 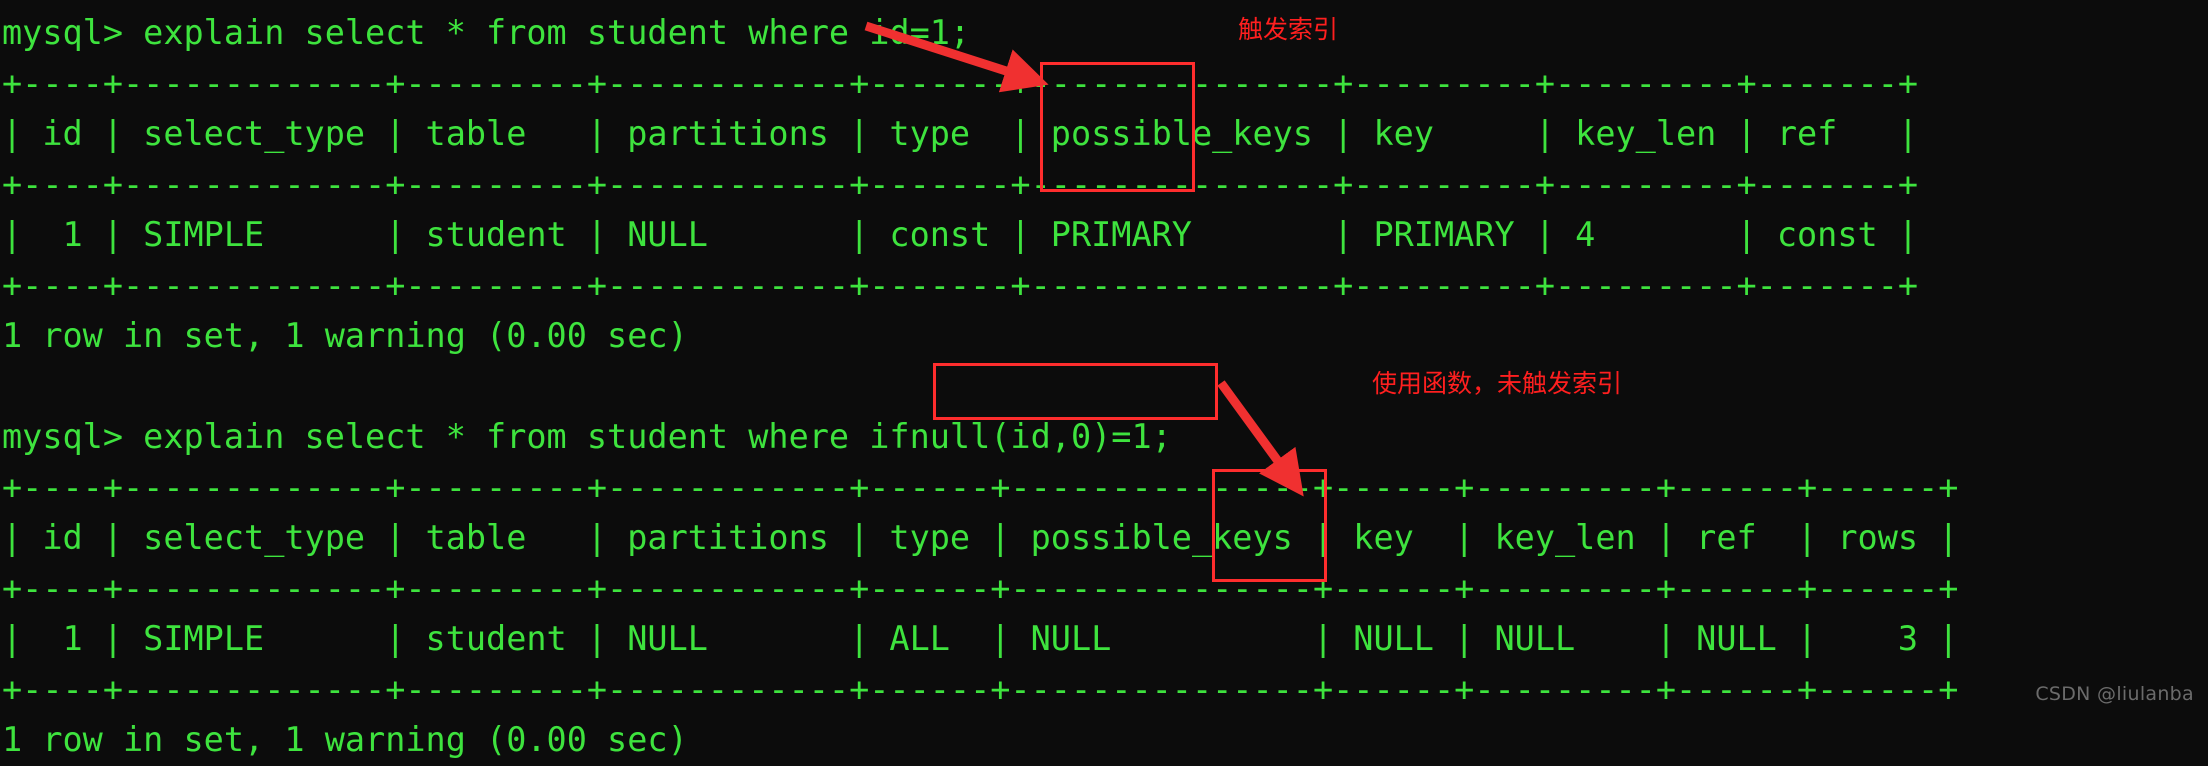 I want to click on terminal-line-status-2: 1 row in set, 1 warning (0.00 sec), so click(x=345, y=739).